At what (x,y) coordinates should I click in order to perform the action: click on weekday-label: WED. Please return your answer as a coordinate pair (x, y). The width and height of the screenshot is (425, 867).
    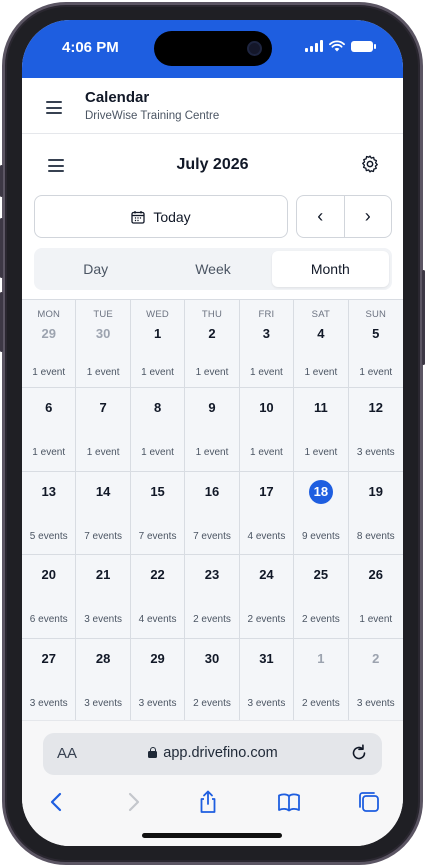
    Looking at the image, I should click on (157, 314).